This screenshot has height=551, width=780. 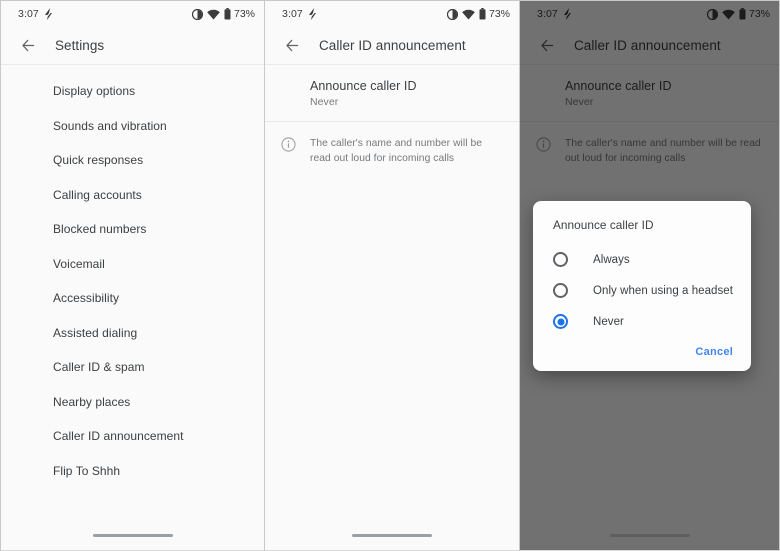 I want to click on sidebar-item-nearby-places: Nearby places, so click(x=132, y=402).